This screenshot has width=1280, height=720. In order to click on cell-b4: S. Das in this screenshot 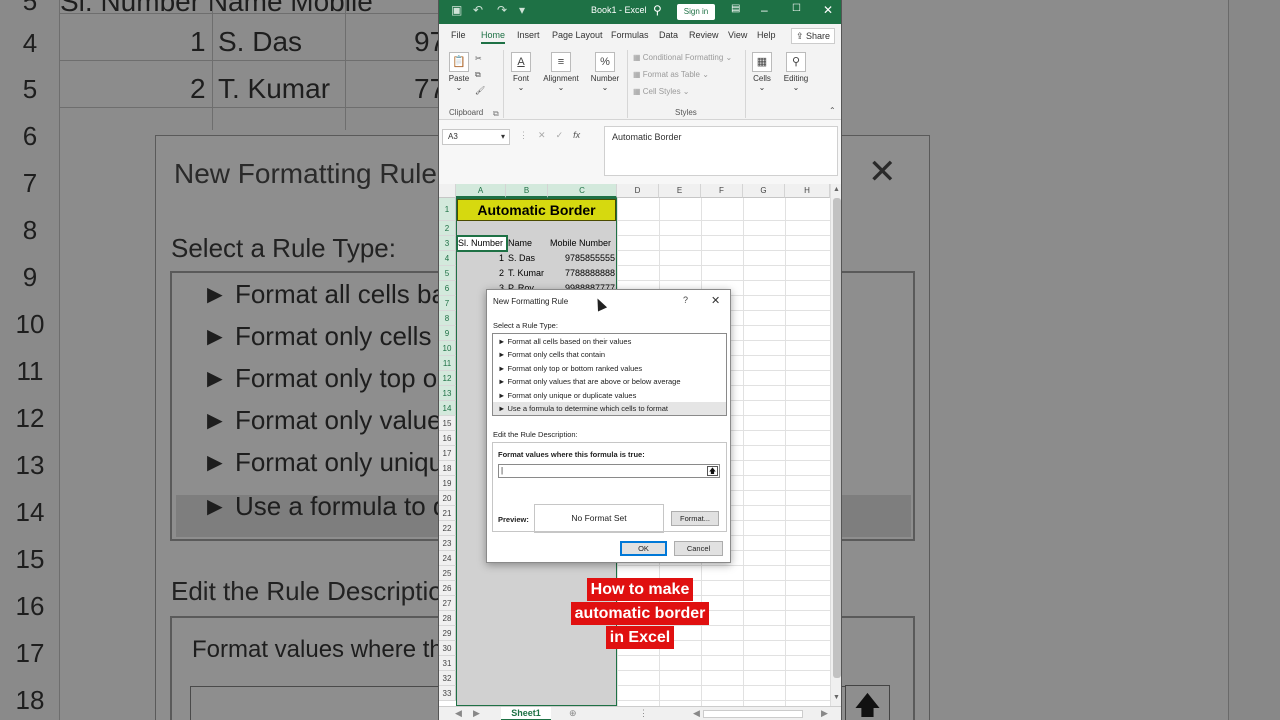, I will do `click(521, 258)`.